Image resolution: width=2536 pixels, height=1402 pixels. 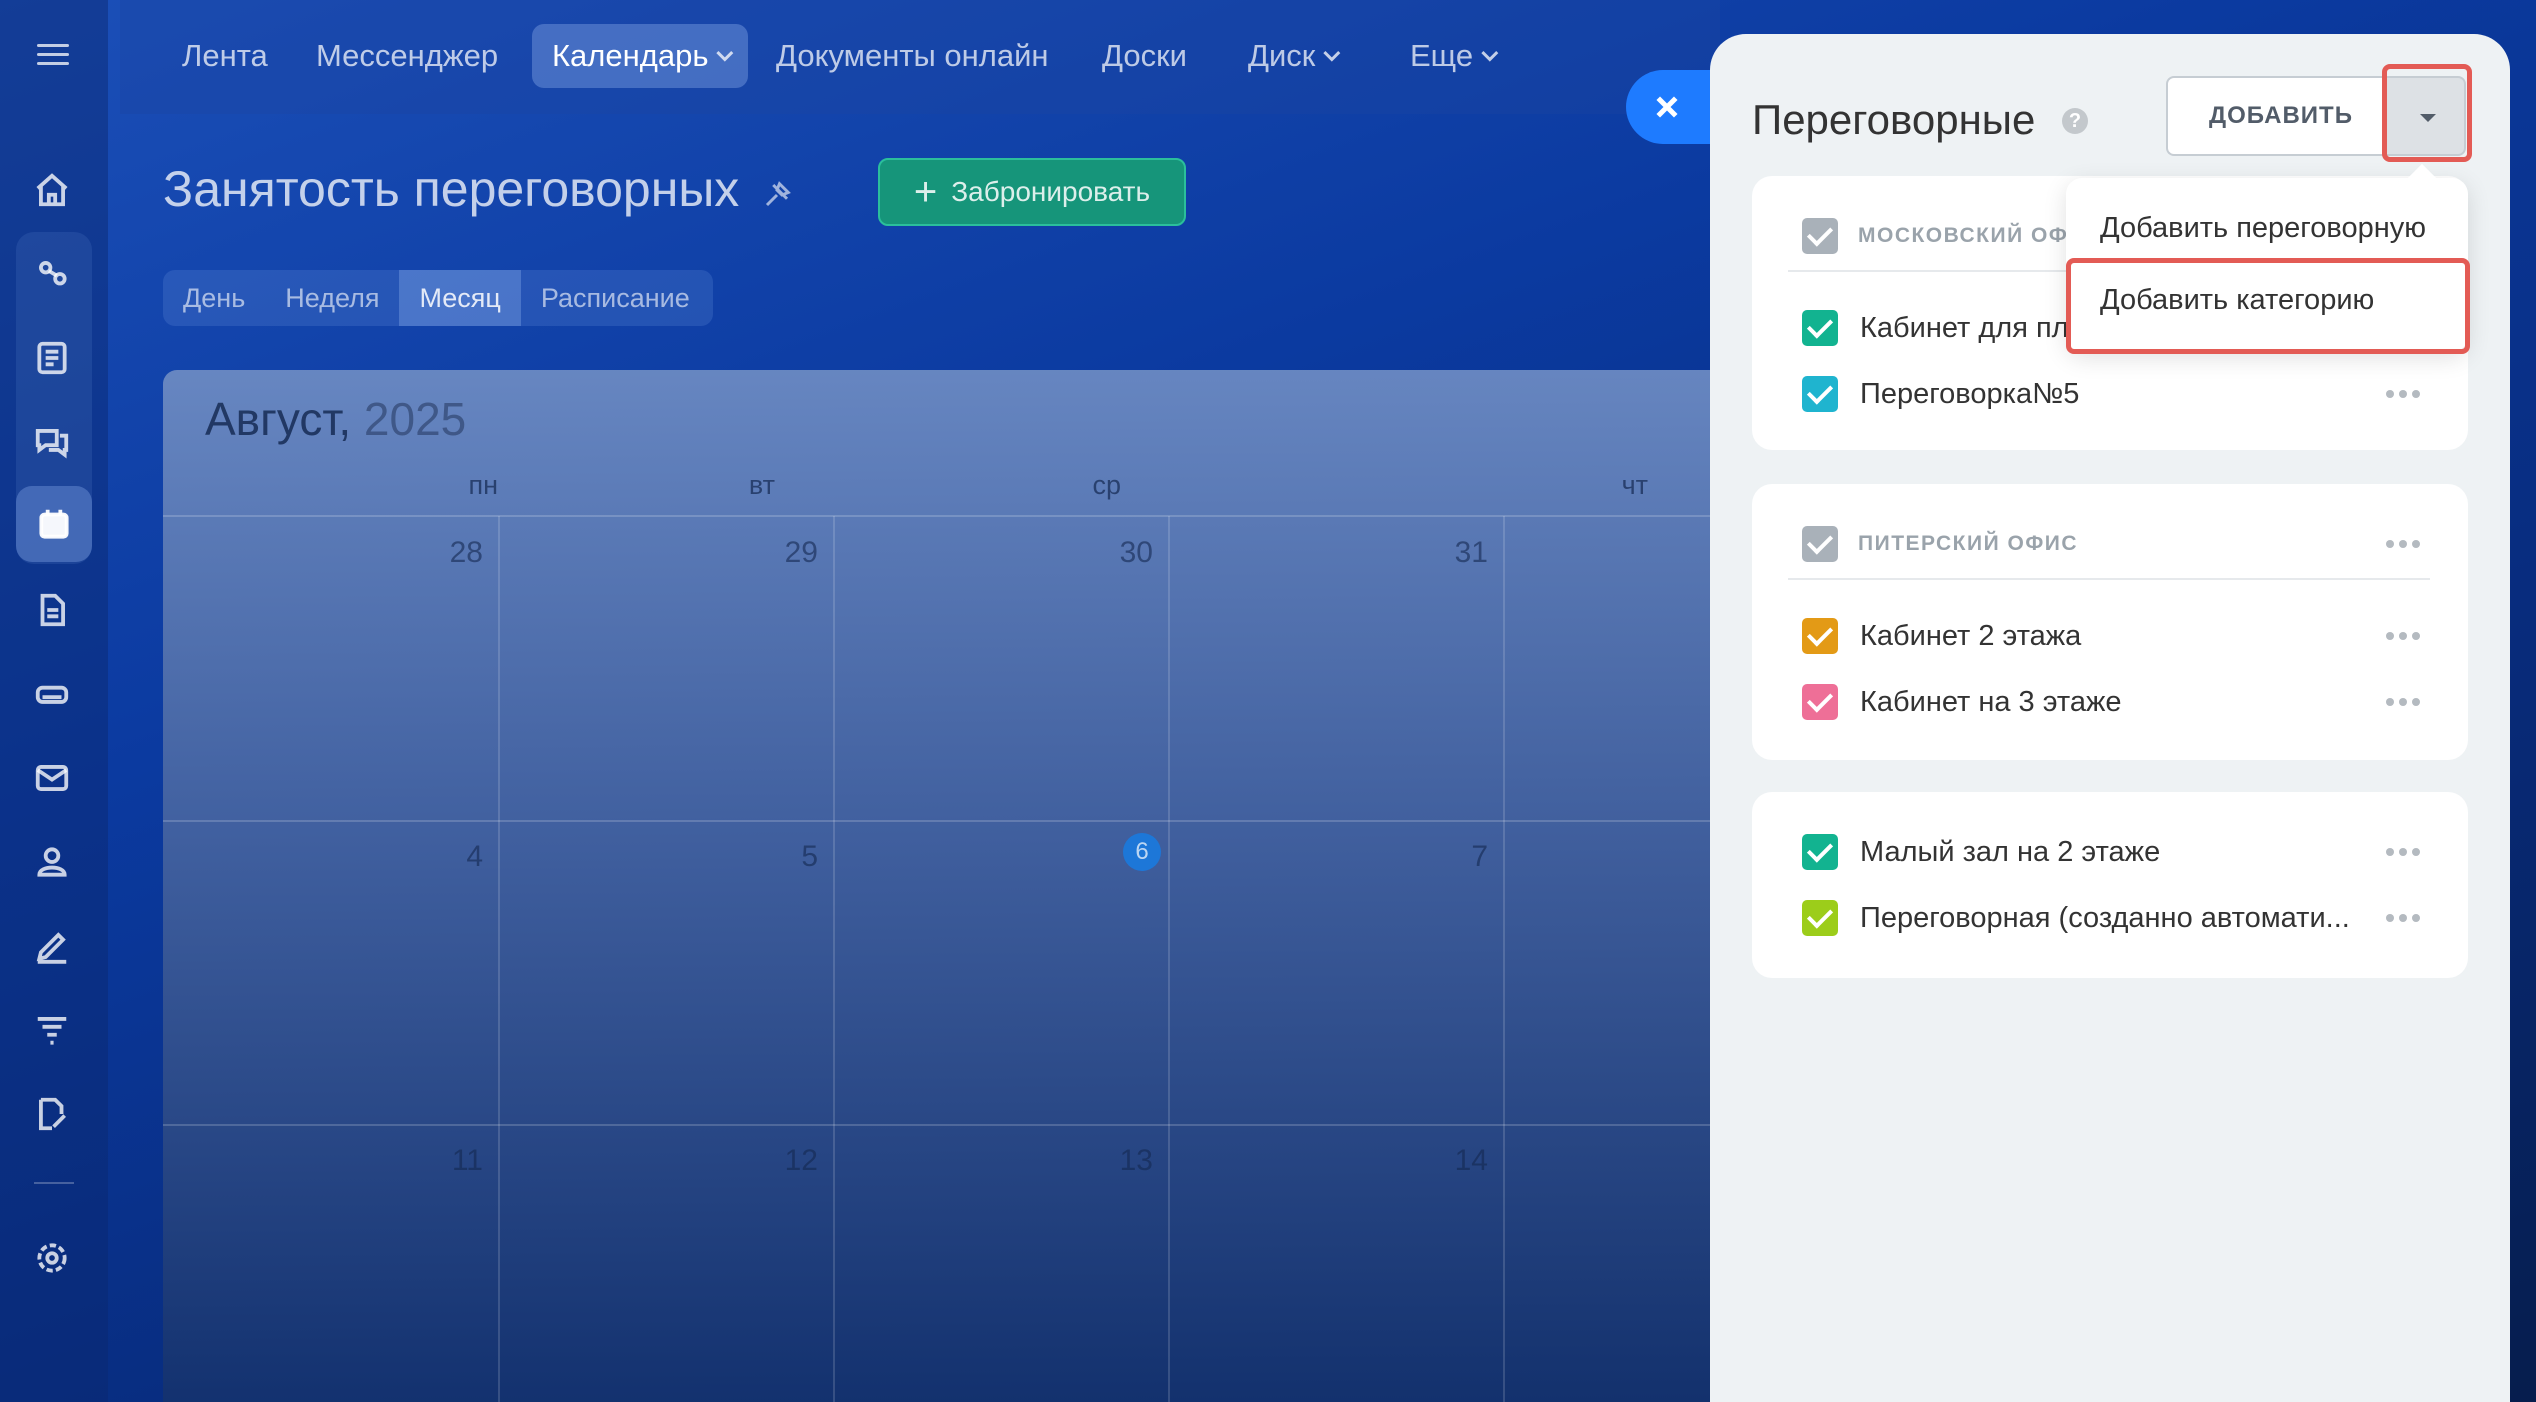 What do you see at coordinates (54, 524) in the screenshot?
I see `calendar-icon` at bounding box center [54, 524].